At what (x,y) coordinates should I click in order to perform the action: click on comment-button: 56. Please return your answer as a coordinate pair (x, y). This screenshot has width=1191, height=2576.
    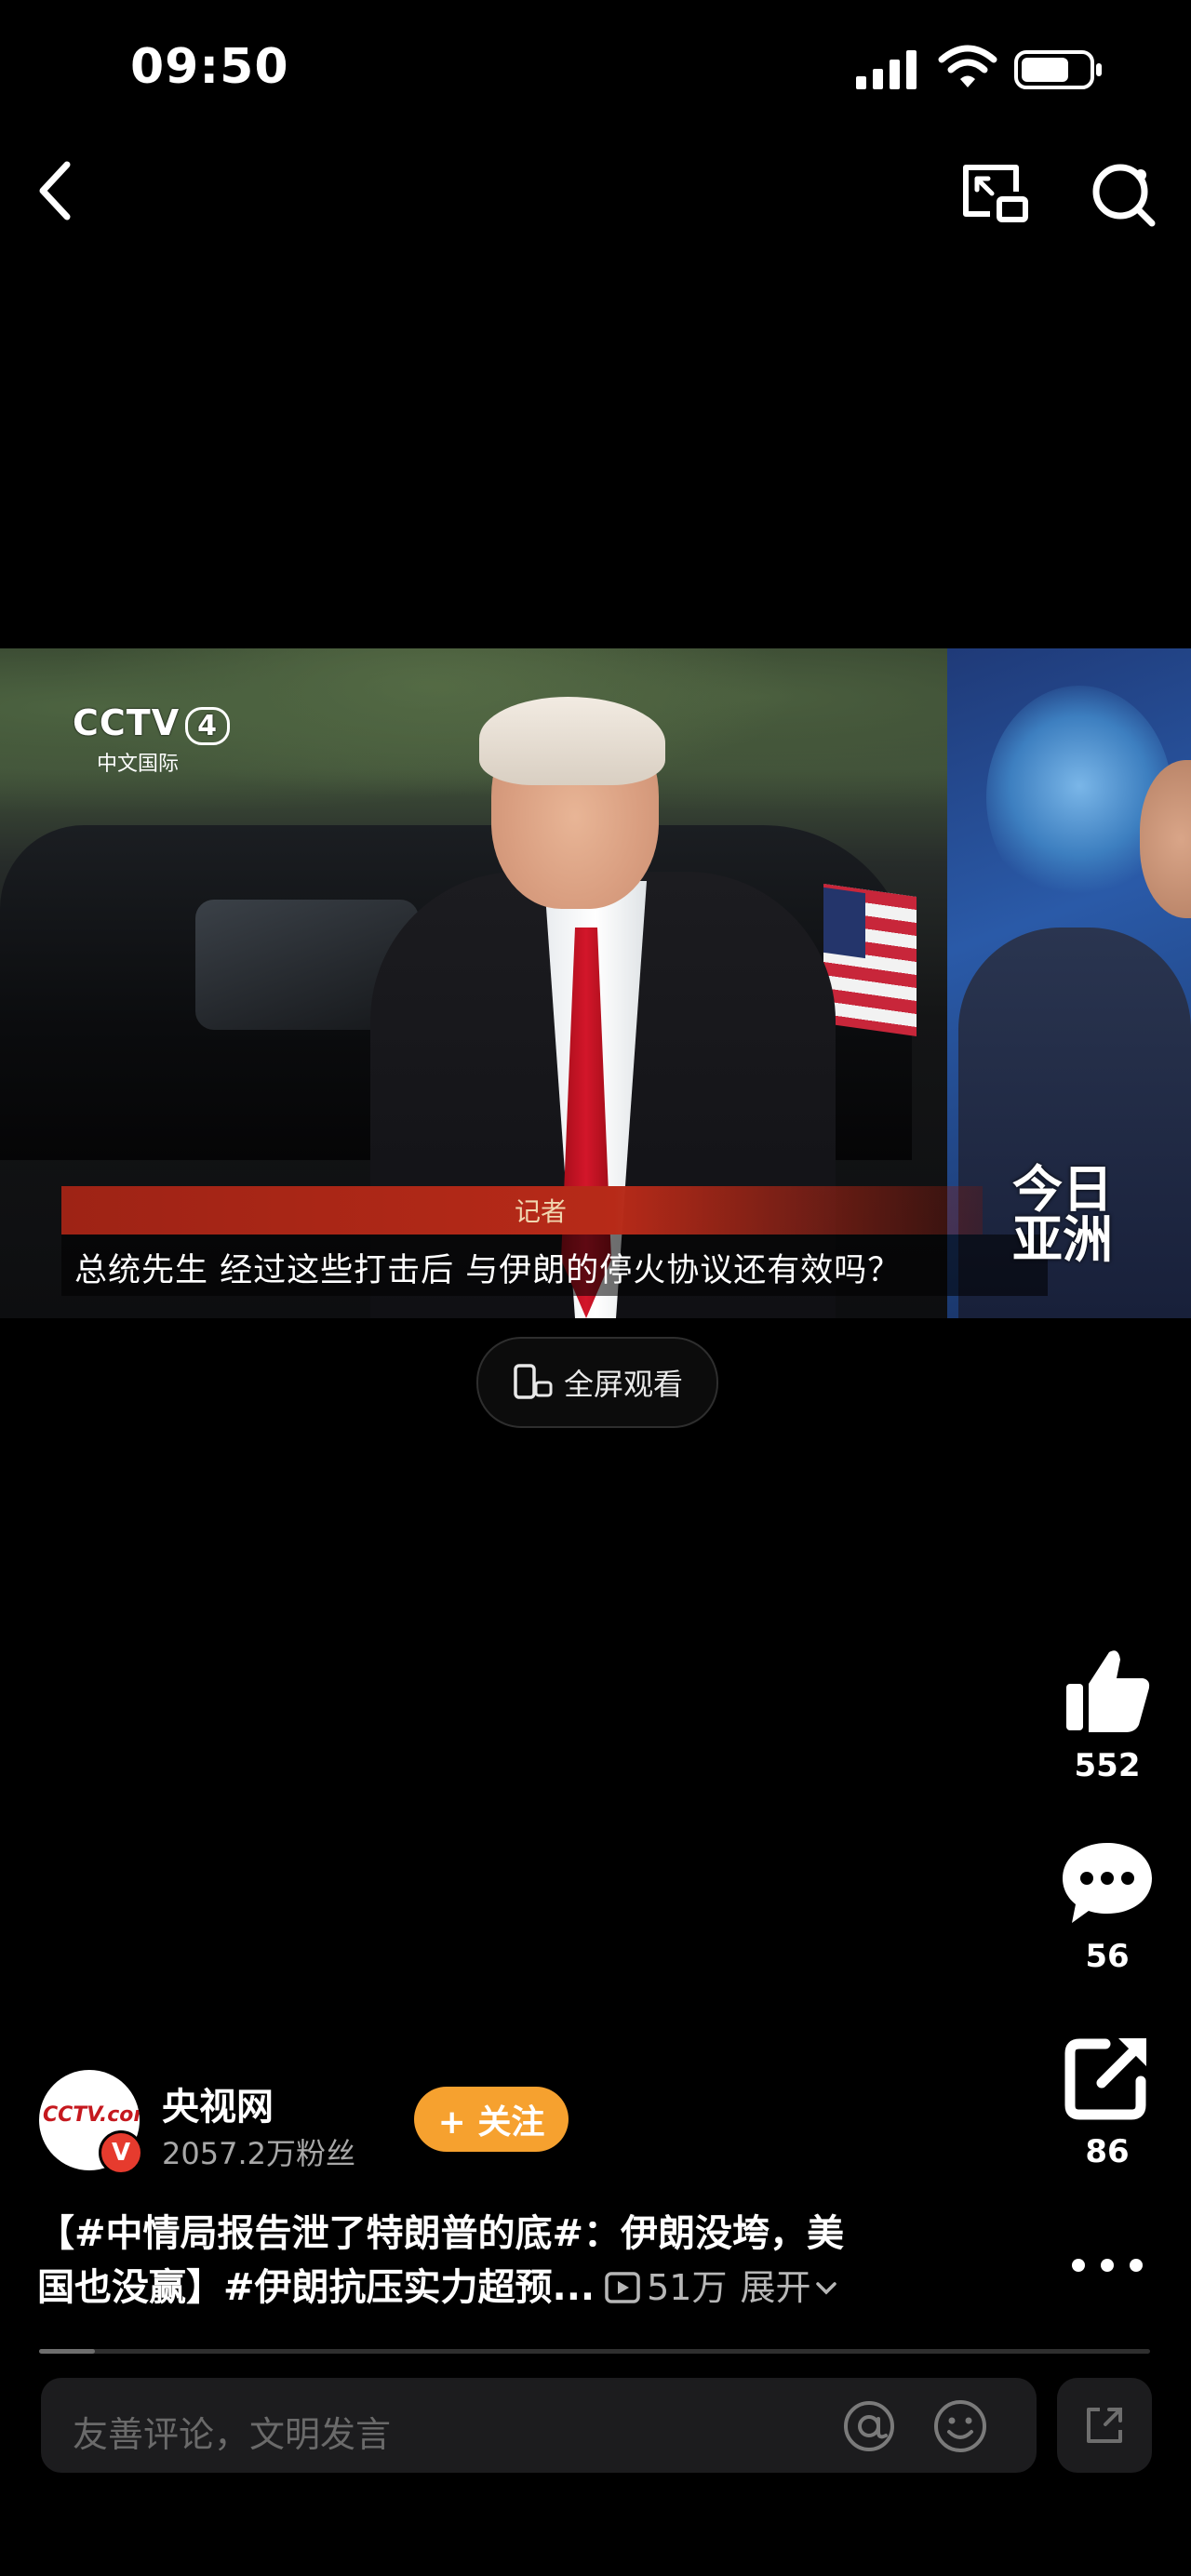
    Looking at the image, I should click on (1107, 1906).